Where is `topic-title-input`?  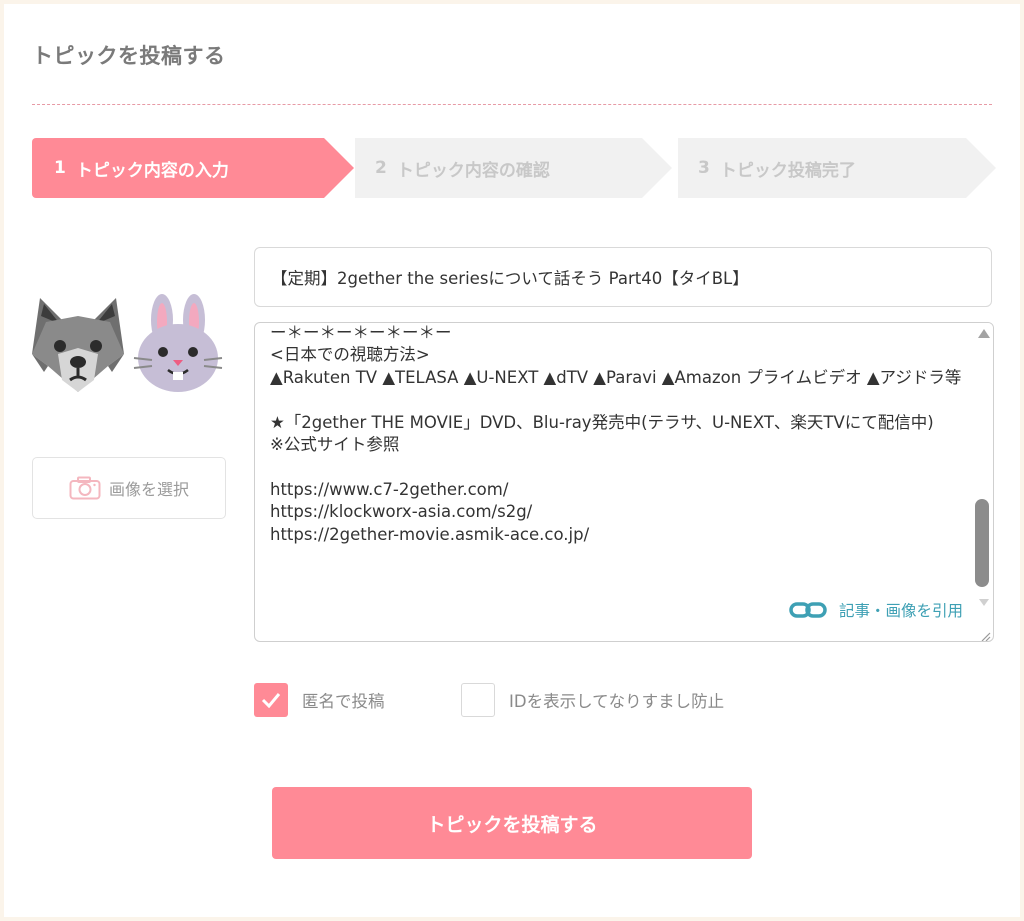
topic-title-input is located at coordinates (623, 277).